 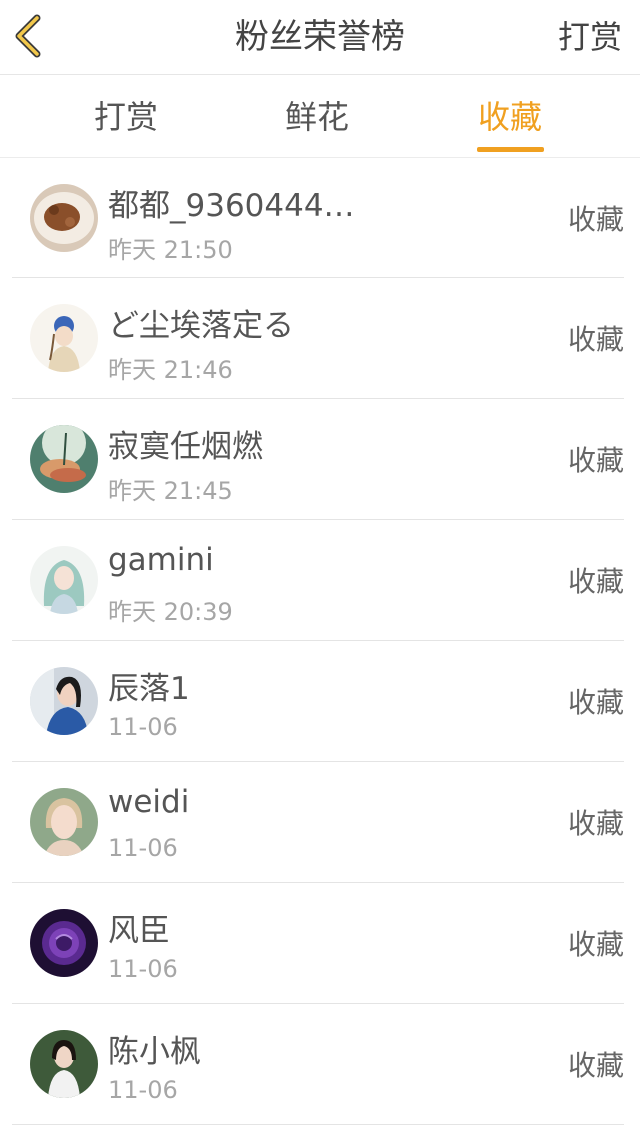 What do you see at coordinates (64, 822) in the screenshot?
I see `woman-face-avatar` at bounding box center [64, 822].